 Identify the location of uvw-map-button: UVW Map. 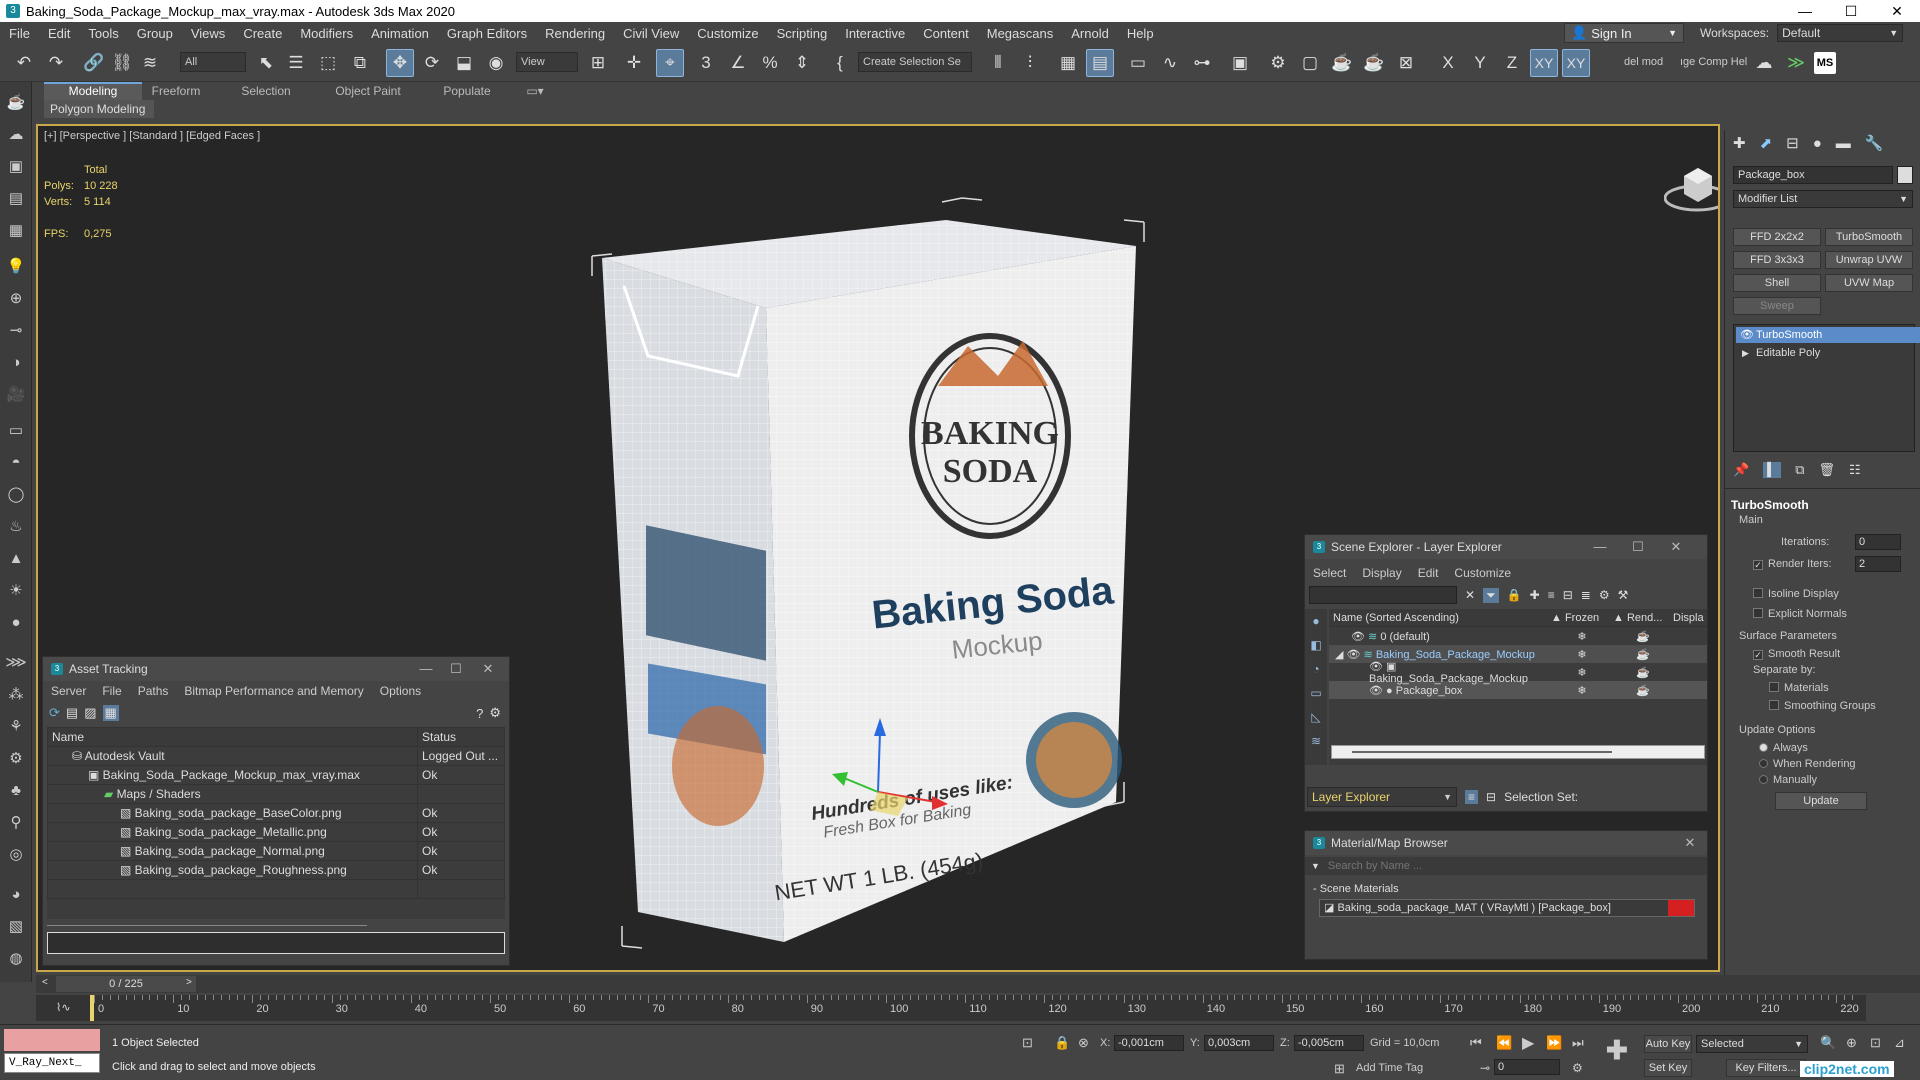
(1869, 283).